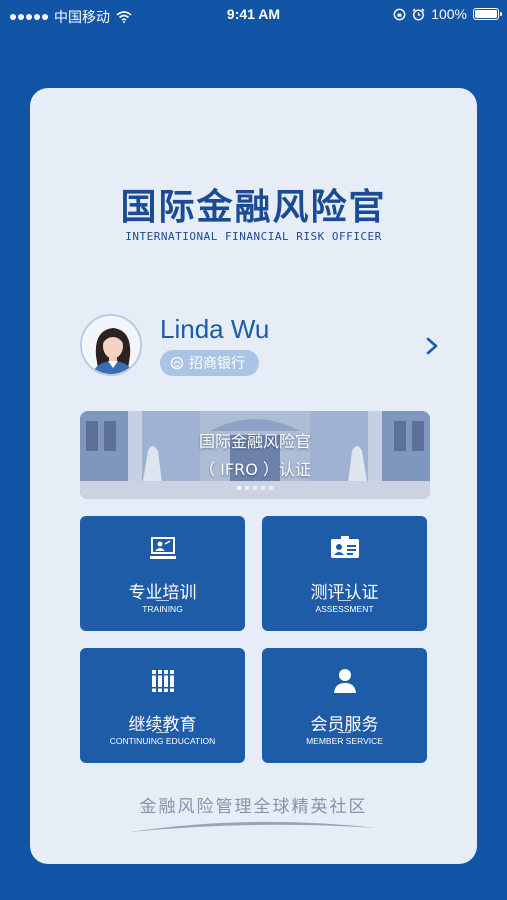 This screenshot has width=507, height=900. Describe the element at coordinates (253, 826) in the screenshot. I see `slogan-swoosh-decoration` at that location.